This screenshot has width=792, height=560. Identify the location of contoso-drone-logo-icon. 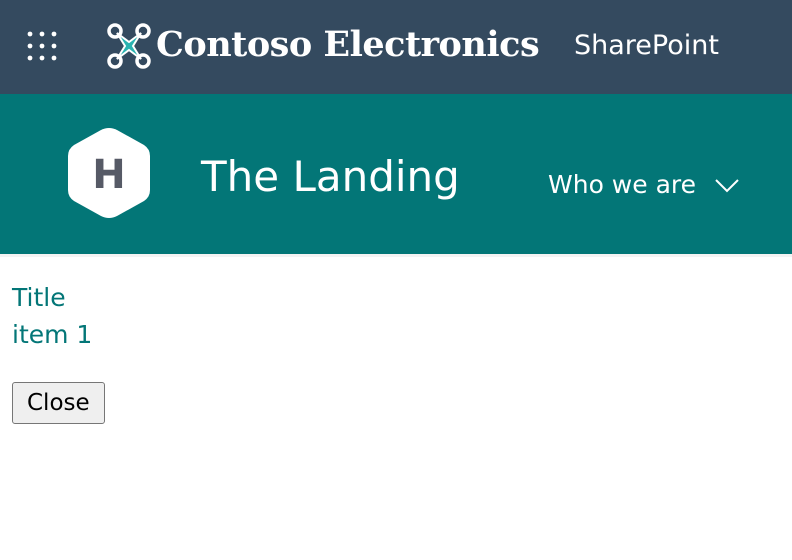
(129, 46).